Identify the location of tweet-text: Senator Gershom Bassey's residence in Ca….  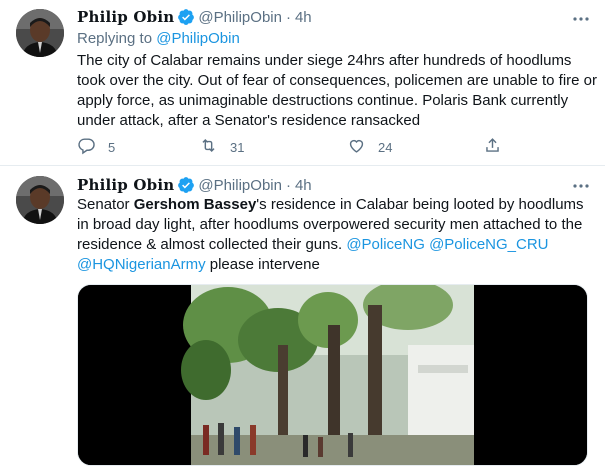
(337, 235).